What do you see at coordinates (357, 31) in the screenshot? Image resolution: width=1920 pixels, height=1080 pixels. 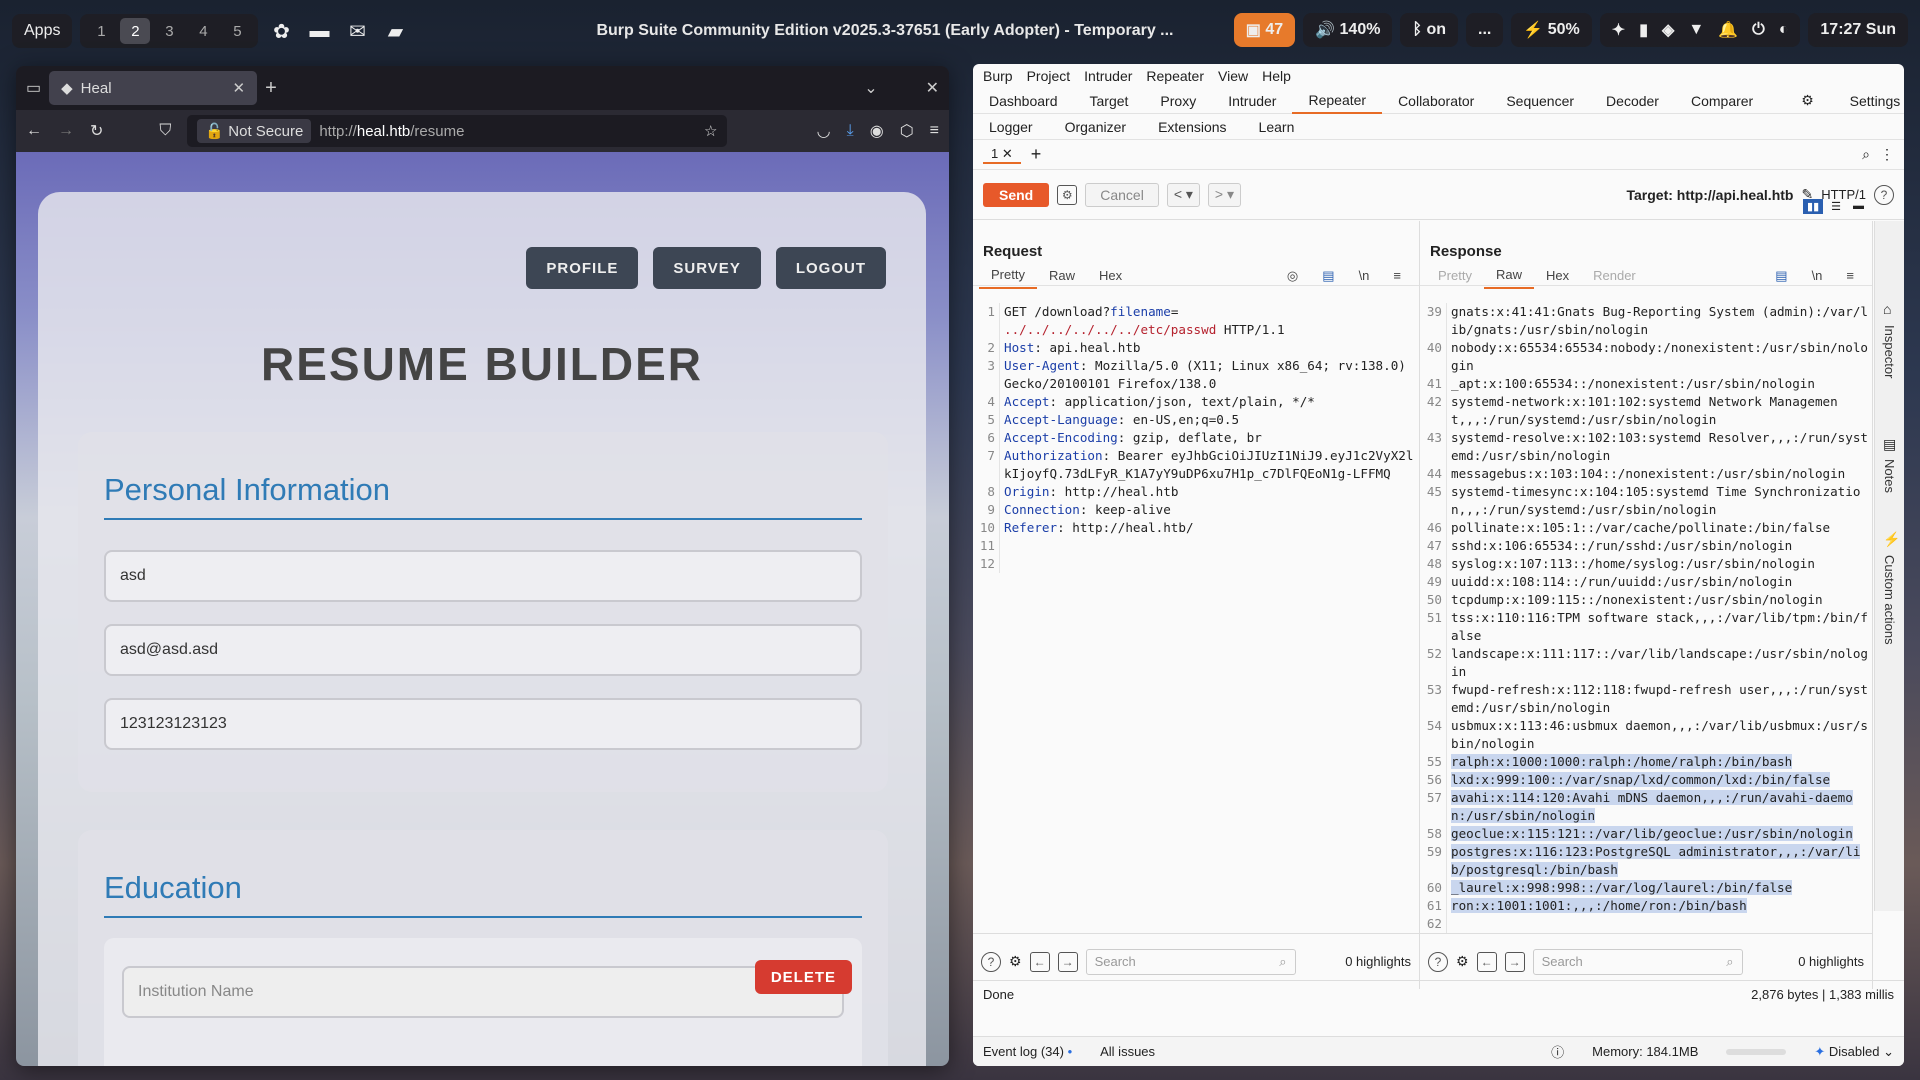 I see `mail-icon: ✉` at bounding box center [357, 31].